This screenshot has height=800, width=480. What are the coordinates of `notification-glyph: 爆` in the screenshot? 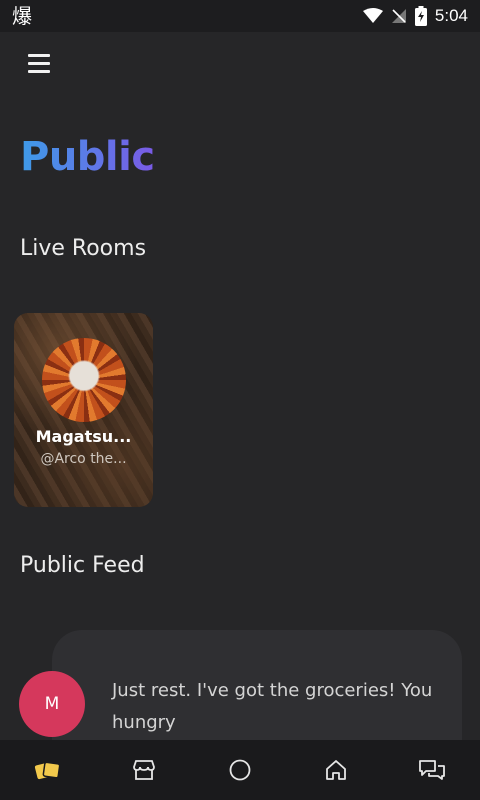 It's located at (22, 16).